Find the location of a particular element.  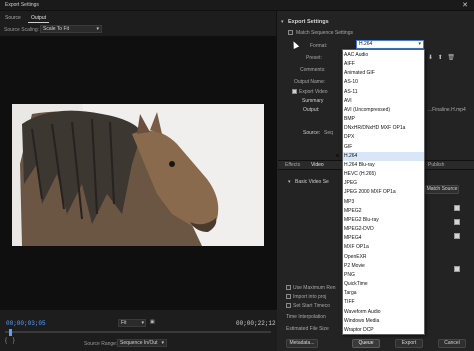

source-range-label: Source Range: is located at coordinates (101, 344).